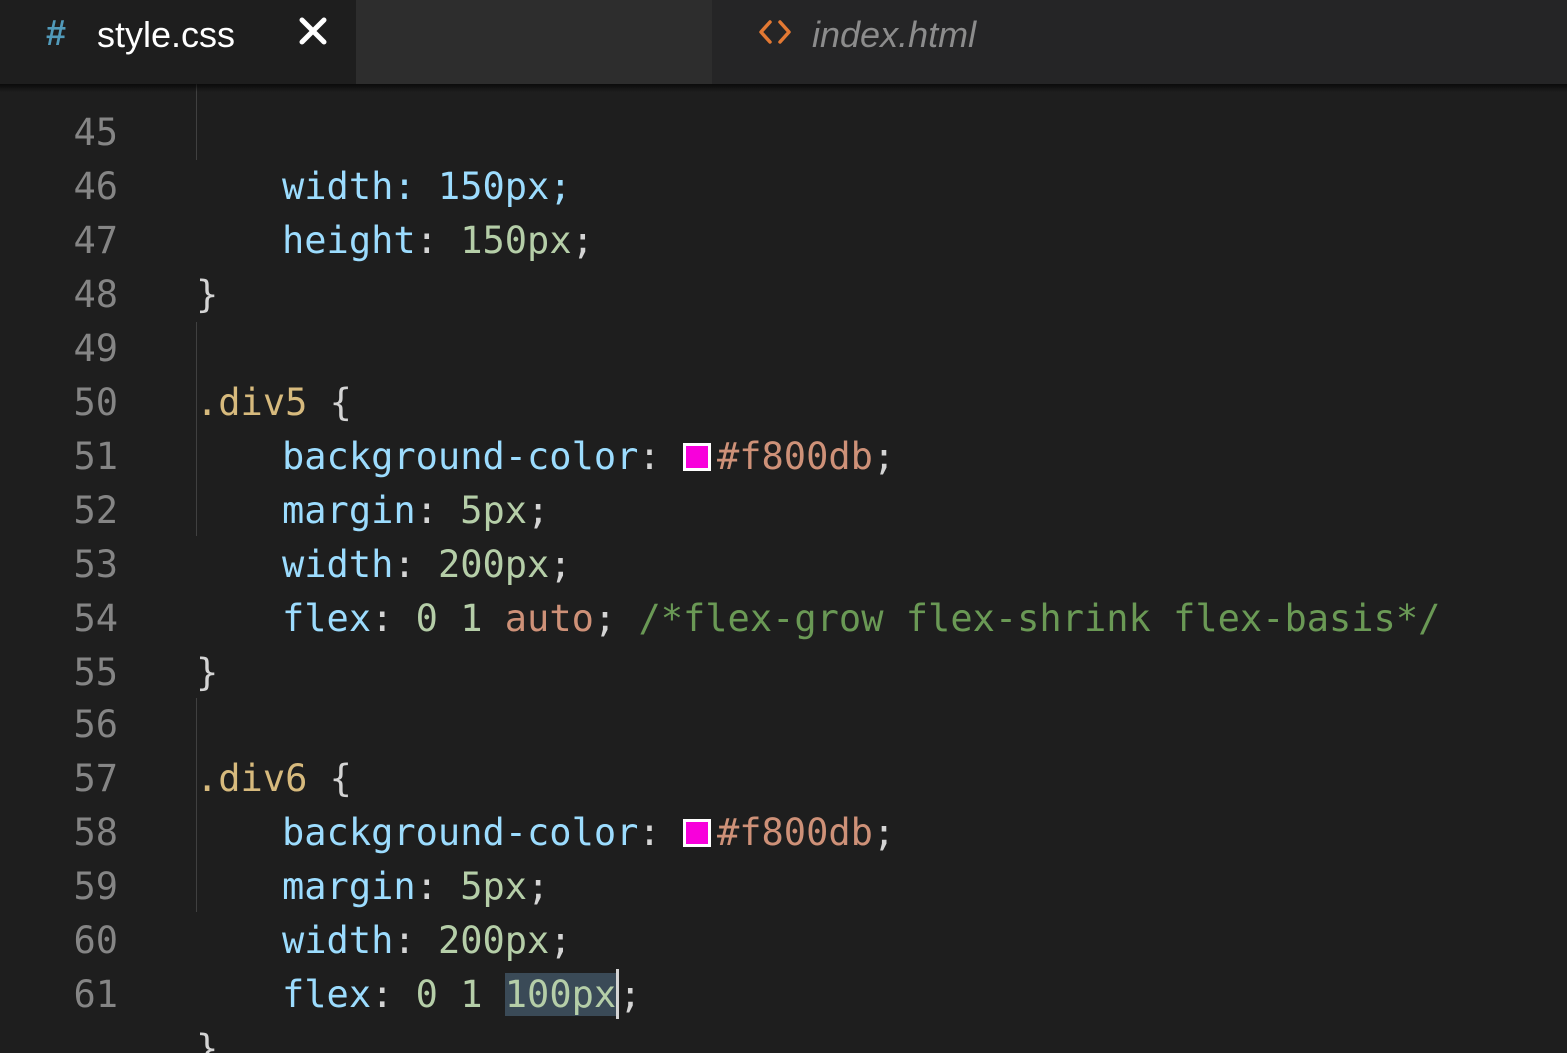 The image size is (1567, 1053). I want to click on code-line: 52 width: 200px;, so click(783, 508).